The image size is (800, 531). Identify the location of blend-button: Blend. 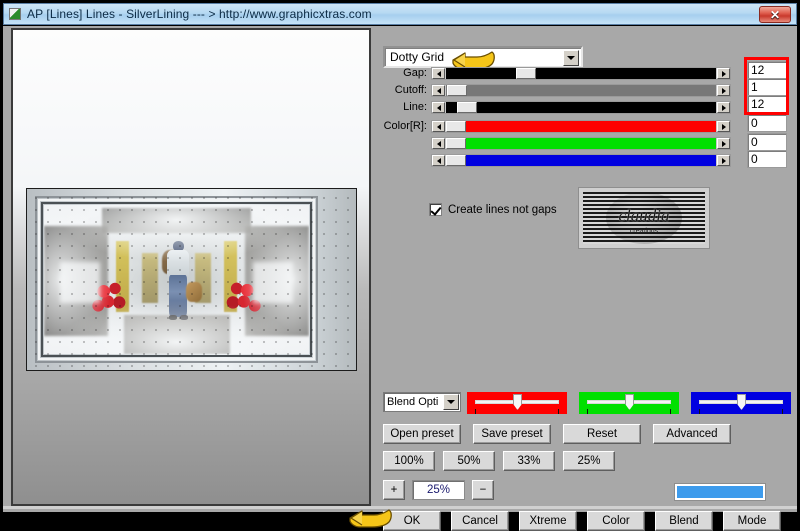
(684, 521).